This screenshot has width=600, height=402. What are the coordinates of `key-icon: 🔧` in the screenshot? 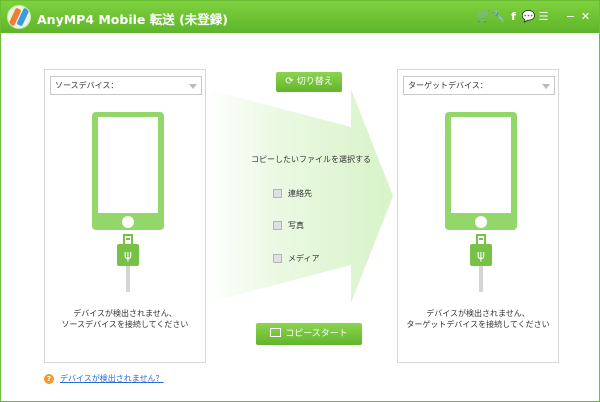 It's located at (498, 17).